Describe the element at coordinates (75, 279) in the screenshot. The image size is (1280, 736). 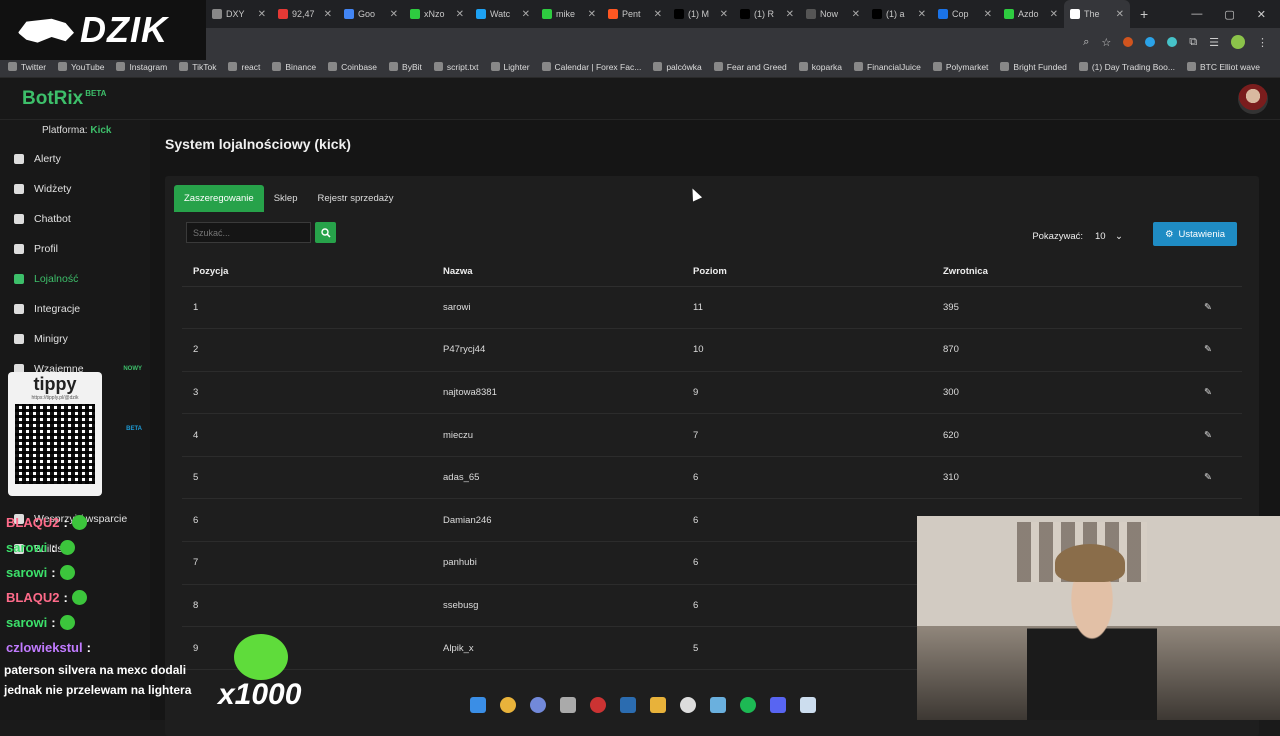
I see `sidebar-item: Lojalność` at that location.